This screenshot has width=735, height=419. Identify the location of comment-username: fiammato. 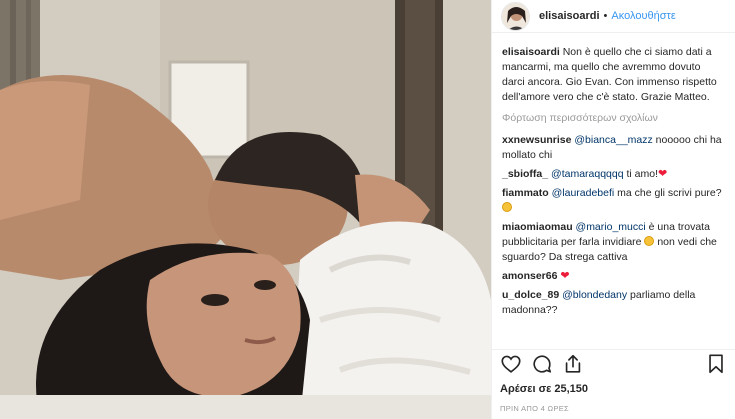
(525, 193).